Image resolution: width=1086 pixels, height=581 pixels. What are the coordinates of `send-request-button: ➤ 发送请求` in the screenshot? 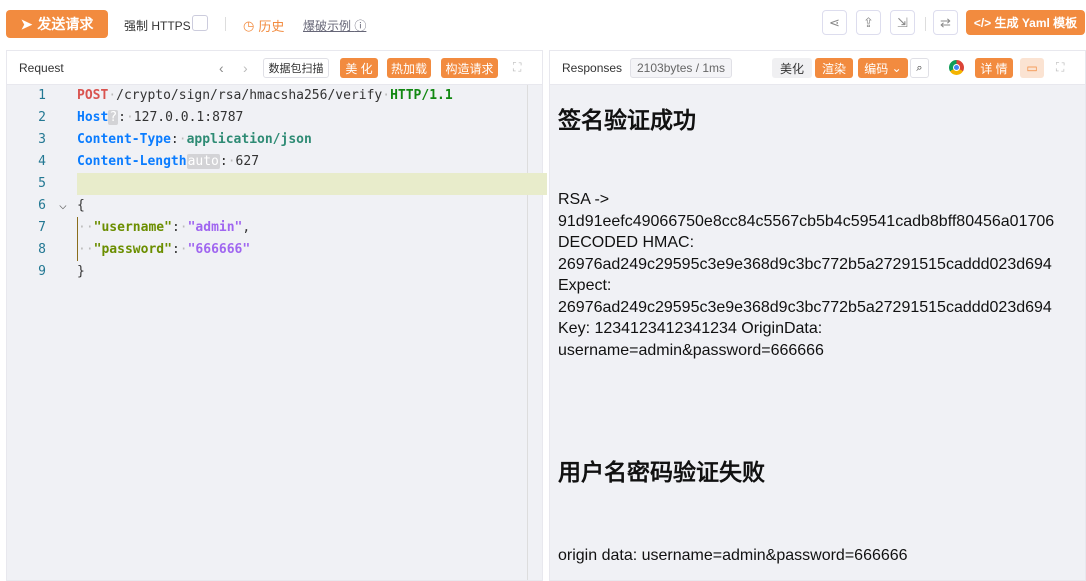 It's located at (57, 24).